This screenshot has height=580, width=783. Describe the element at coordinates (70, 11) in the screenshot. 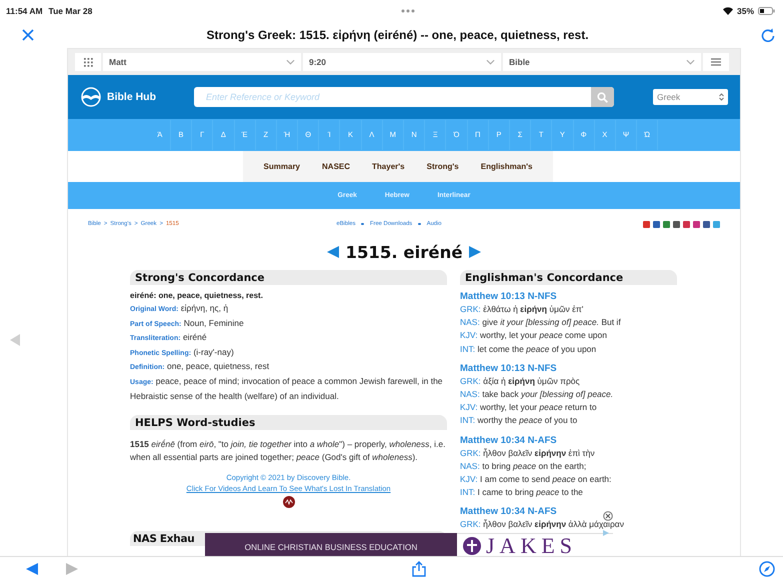

I see `status-date: Tue Mar 28` at that location.